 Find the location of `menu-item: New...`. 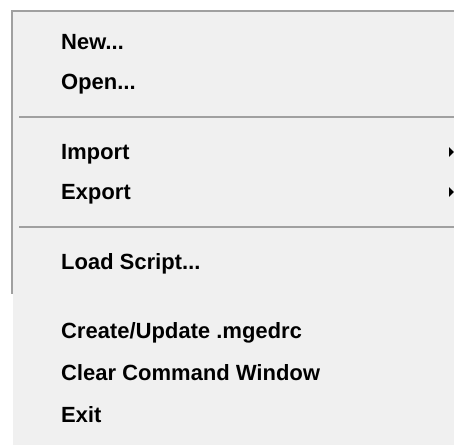

menu-item: New... is located at coordinates (92, 42).